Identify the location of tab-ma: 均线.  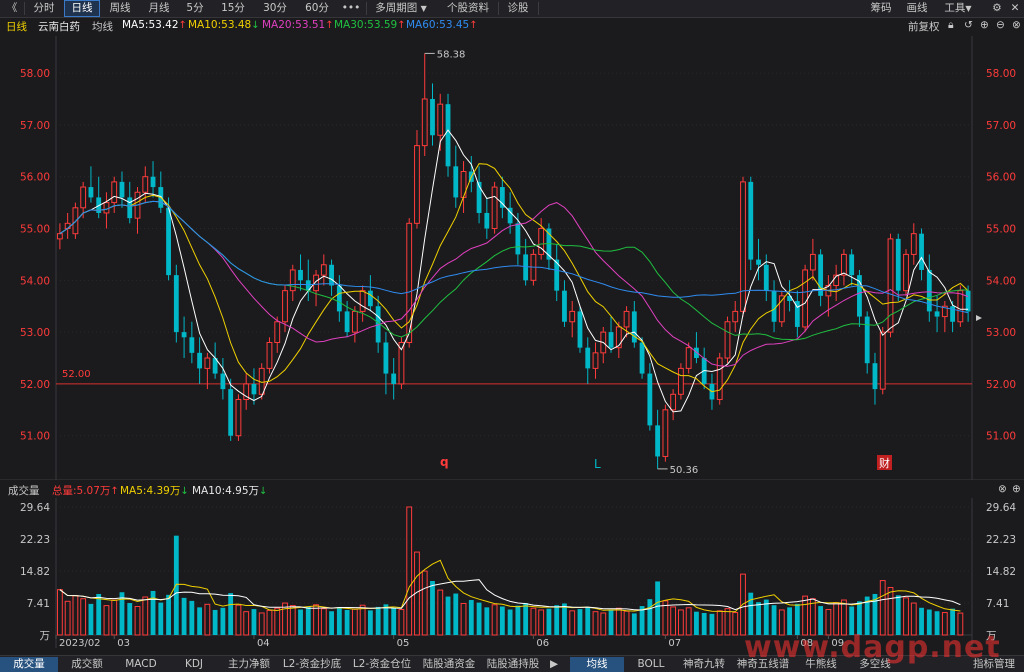
(597, 664).